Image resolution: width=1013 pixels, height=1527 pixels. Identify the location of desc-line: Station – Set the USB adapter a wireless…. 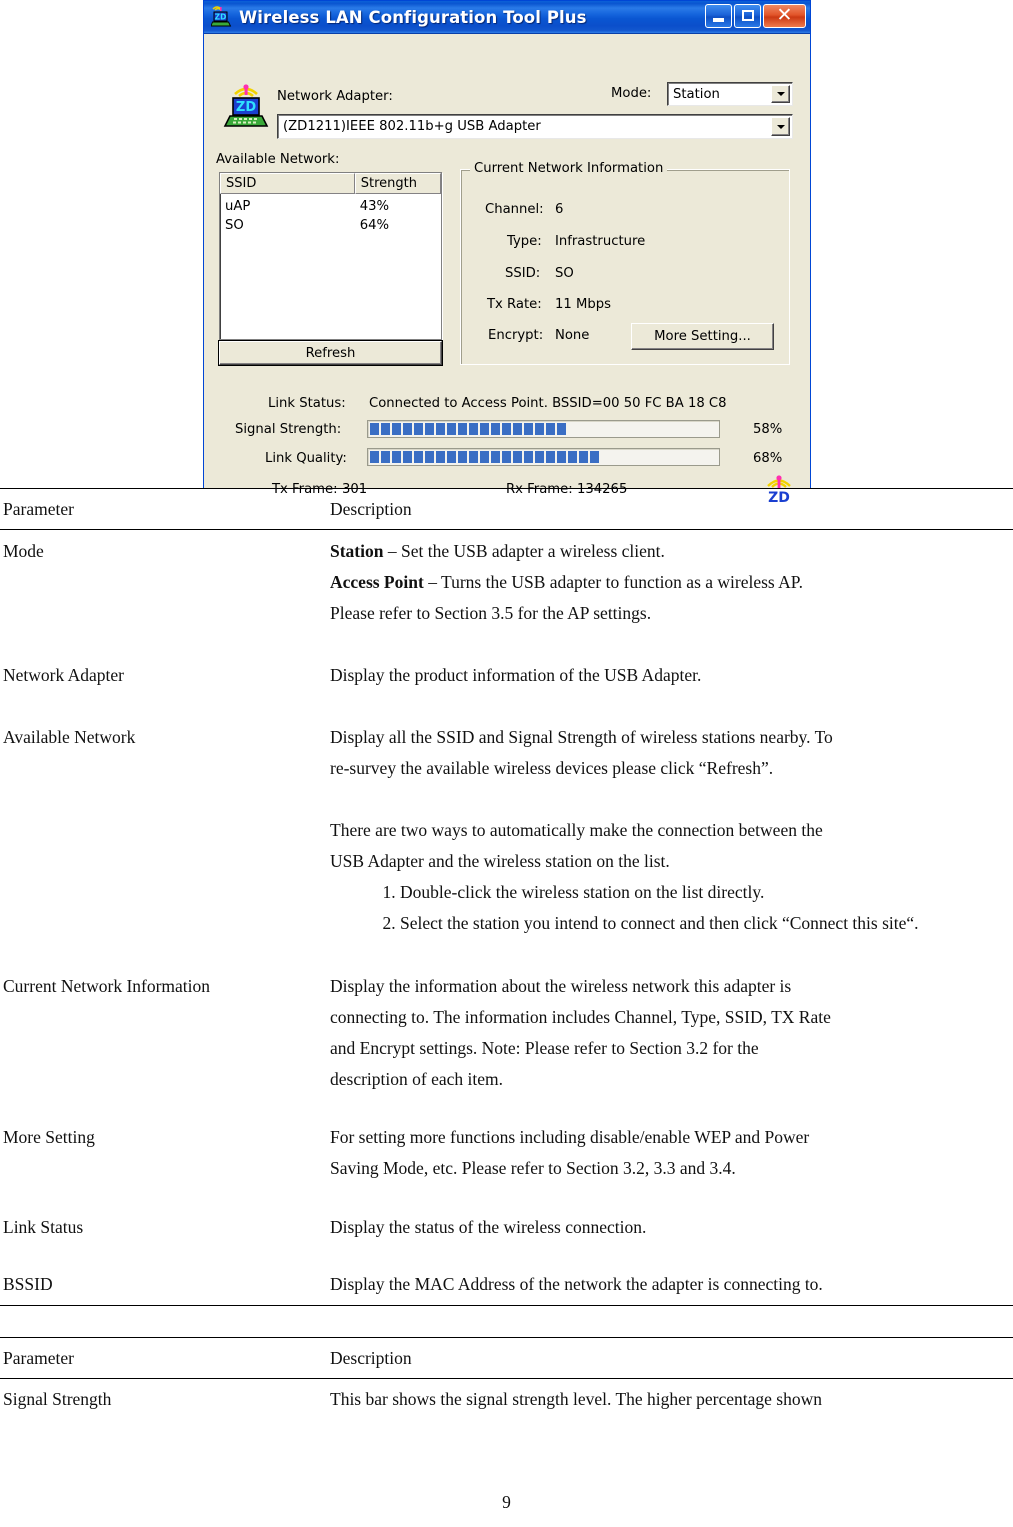
(662, 551).